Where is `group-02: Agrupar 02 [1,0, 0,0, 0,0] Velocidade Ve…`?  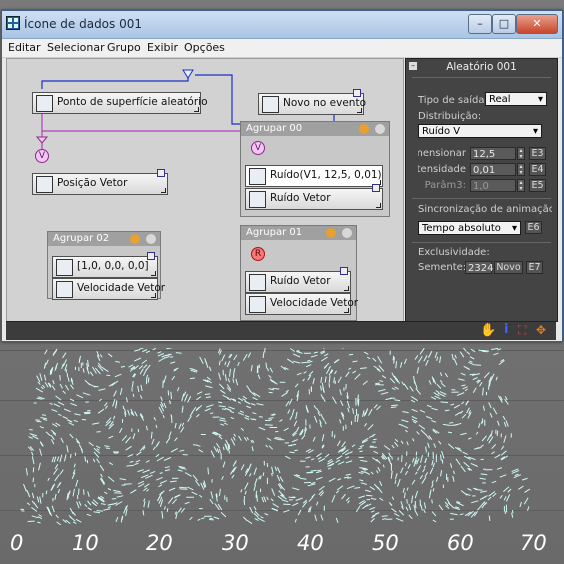 group-02: Agrupar 02 [1,0, 0,0, 0,0] Velocidade Ve… is located at coordinates (106, 265).